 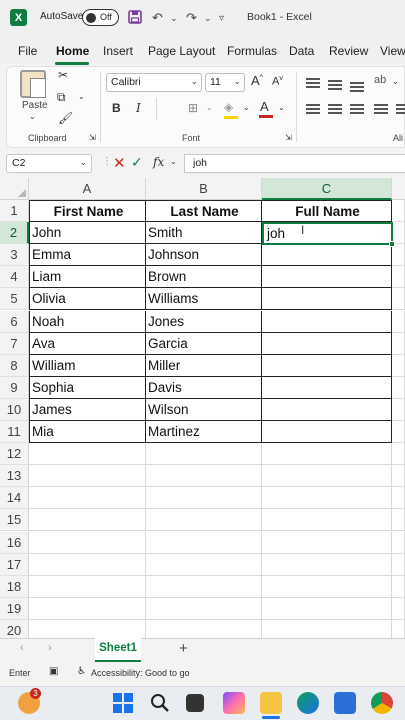 I want to click on row-header-9: 9, so click(x=14, y=387).